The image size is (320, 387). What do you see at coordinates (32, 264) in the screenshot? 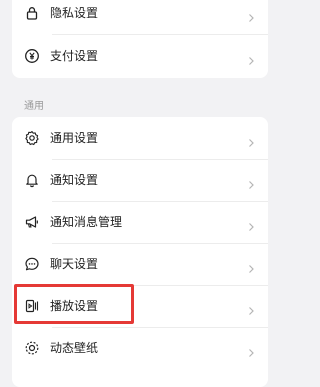
I see `chat-bubble-icon` at bounding box center [32, 264].